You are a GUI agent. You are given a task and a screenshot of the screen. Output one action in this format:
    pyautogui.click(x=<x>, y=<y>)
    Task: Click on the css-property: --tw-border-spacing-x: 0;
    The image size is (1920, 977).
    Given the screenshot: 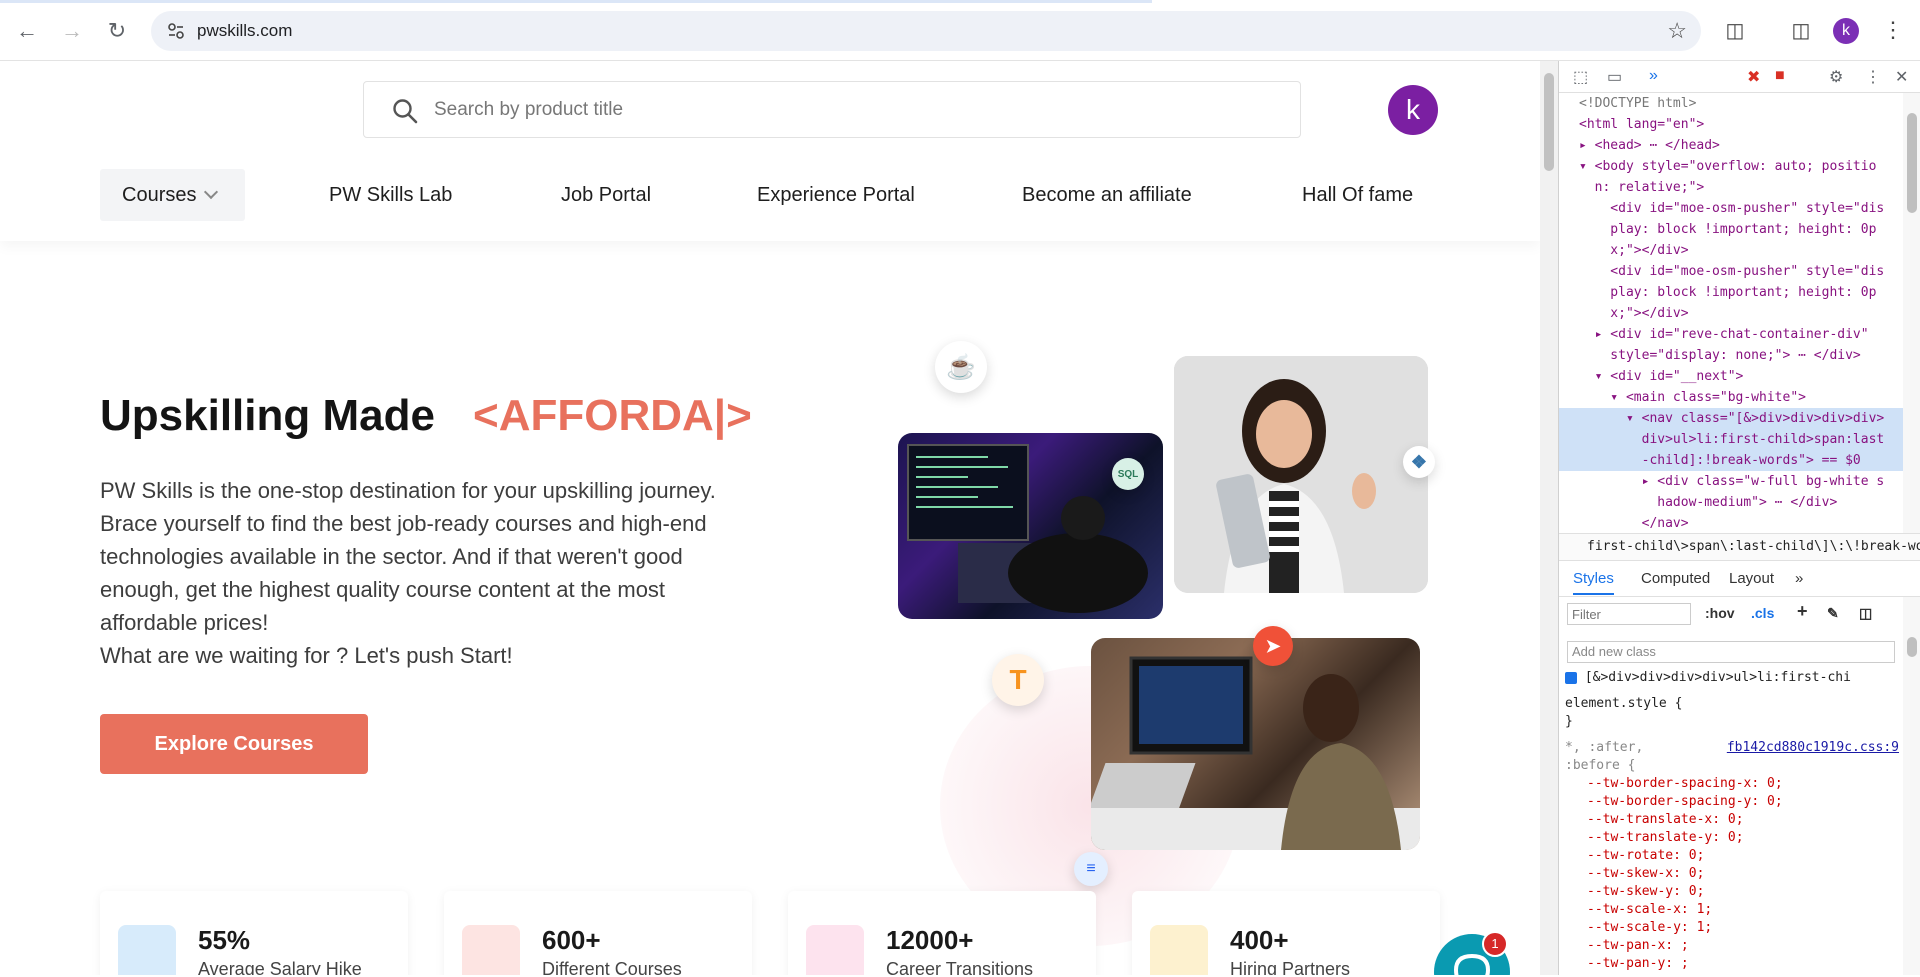 What is the action you would take?
    pyautogui.click(x=1734, y=784)
    